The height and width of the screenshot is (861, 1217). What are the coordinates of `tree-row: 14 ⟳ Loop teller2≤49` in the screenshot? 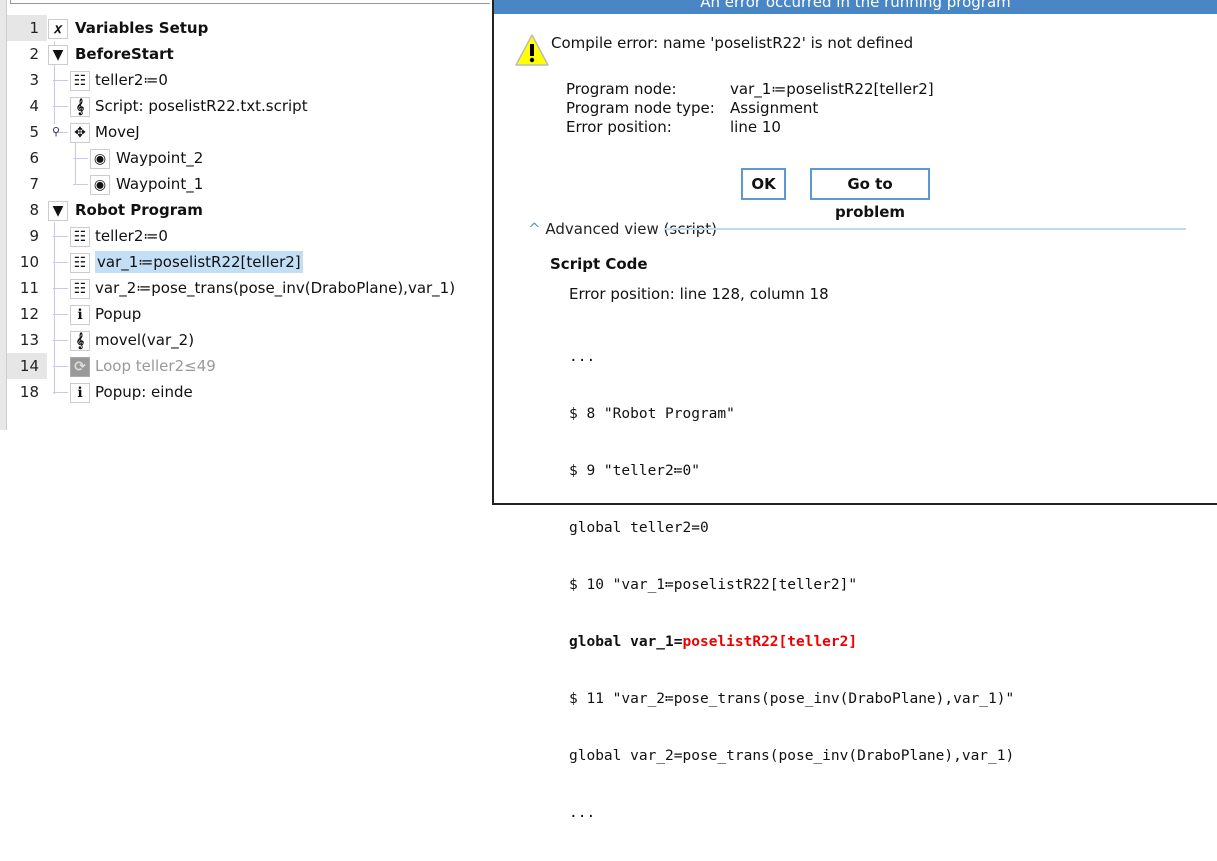 It's located at (247, 366).